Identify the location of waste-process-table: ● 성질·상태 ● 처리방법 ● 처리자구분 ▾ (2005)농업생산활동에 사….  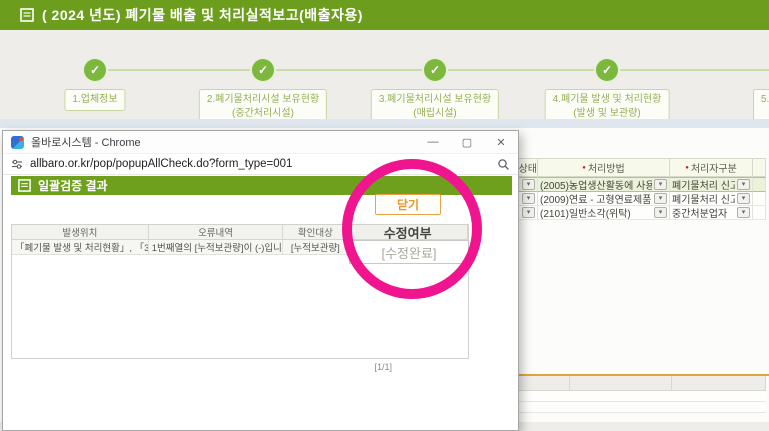
(628, 189).